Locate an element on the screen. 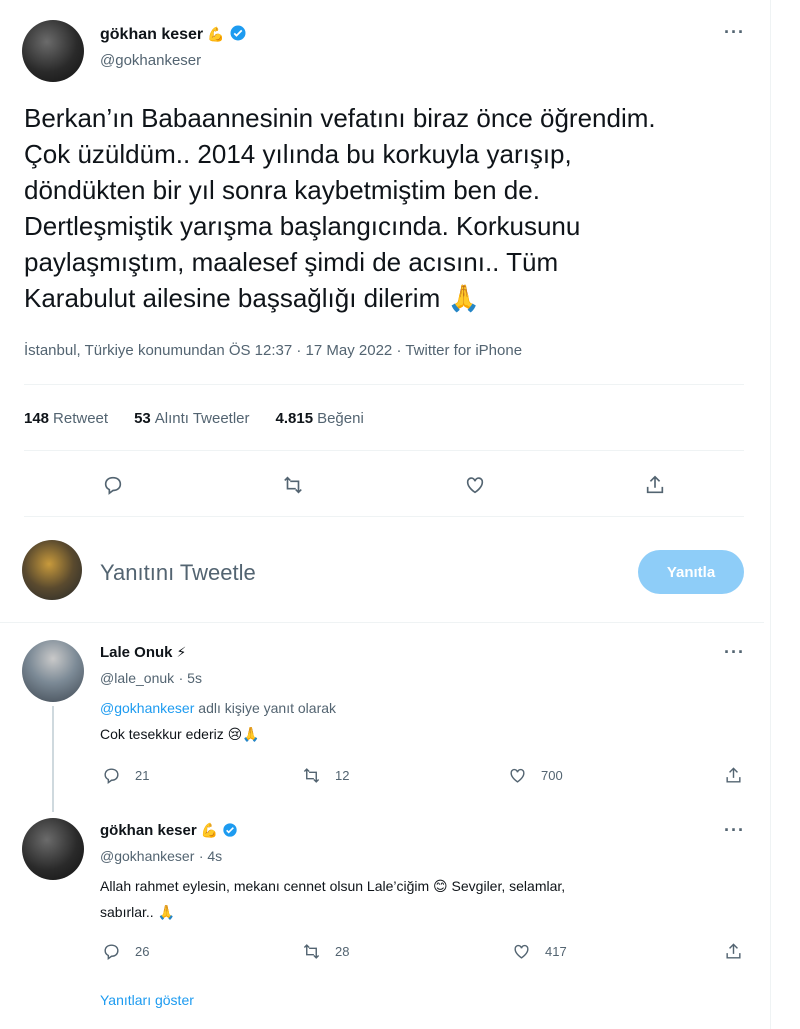 The height and width of the screenshot is (1029, 800). reply-submit-button: Yanıtla is located at coordinates (691, 572).